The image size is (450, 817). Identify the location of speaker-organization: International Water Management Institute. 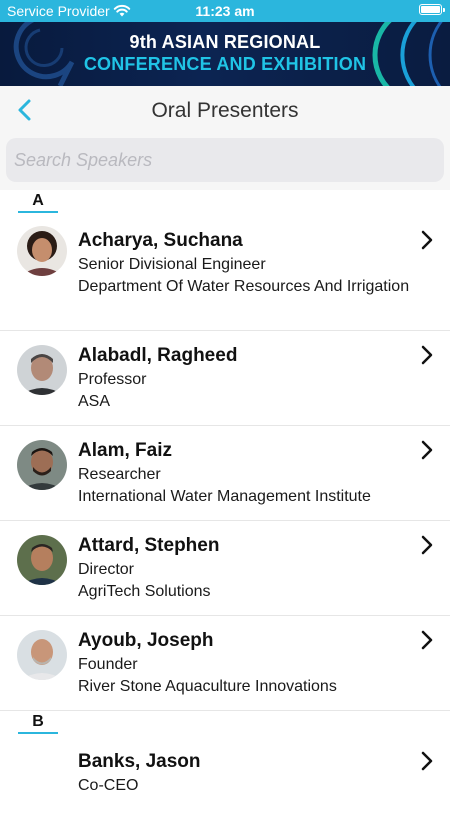
(224, 496).